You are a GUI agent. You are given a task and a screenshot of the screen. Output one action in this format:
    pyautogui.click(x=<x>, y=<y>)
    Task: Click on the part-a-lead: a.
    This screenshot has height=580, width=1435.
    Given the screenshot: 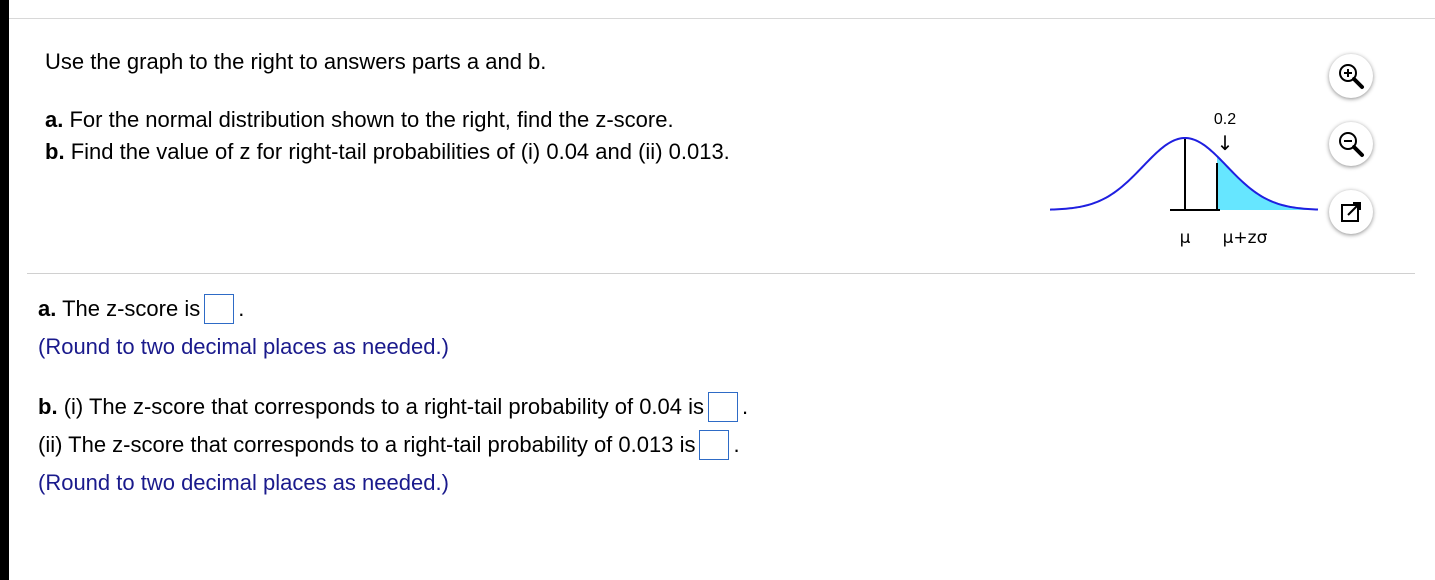 What is the action you would take?
    pyautogui.click(x=54, y=119)
    